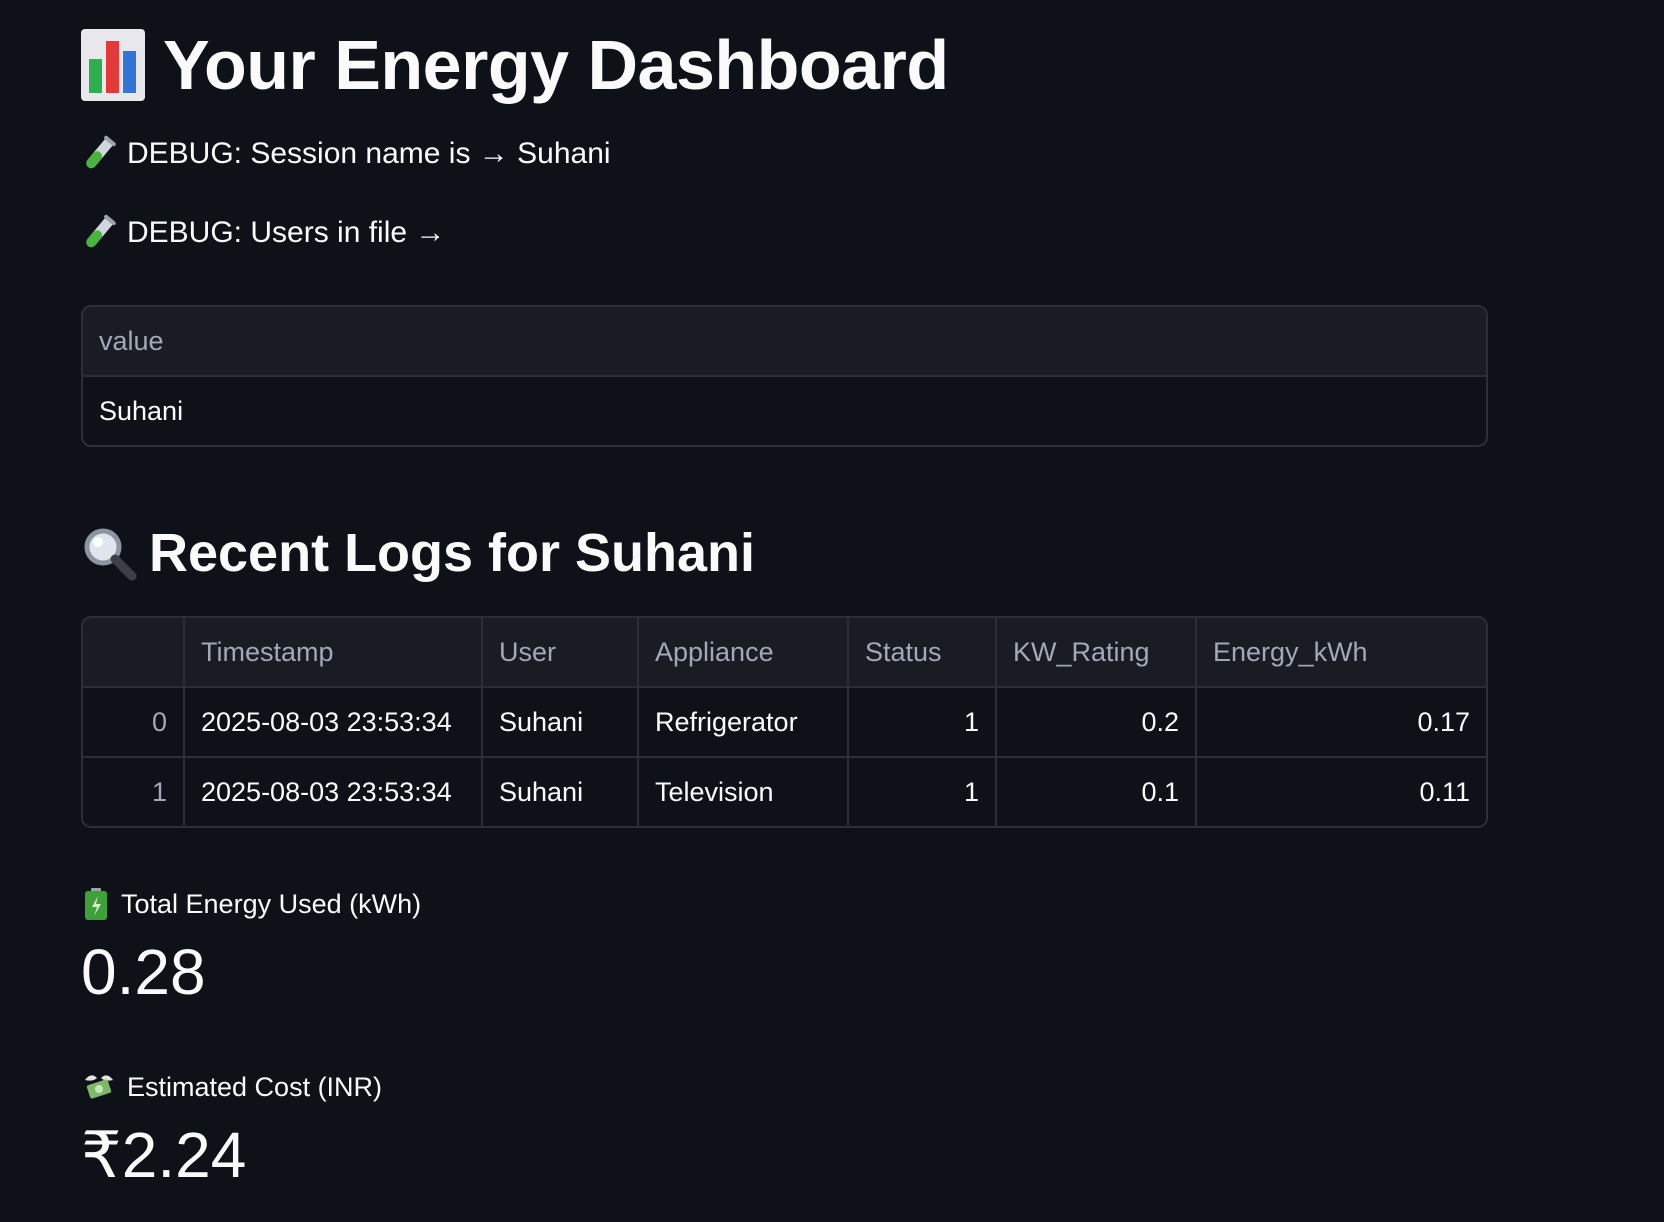 The width and height of the screenshot is (1664, 1222). I want to click on estimated-cost-label: Estimated Cost (INR), so click(231, 1087).